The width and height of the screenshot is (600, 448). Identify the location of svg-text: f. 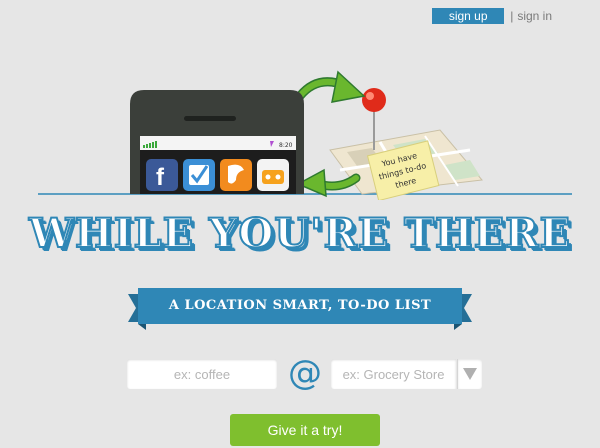
(160, 177).